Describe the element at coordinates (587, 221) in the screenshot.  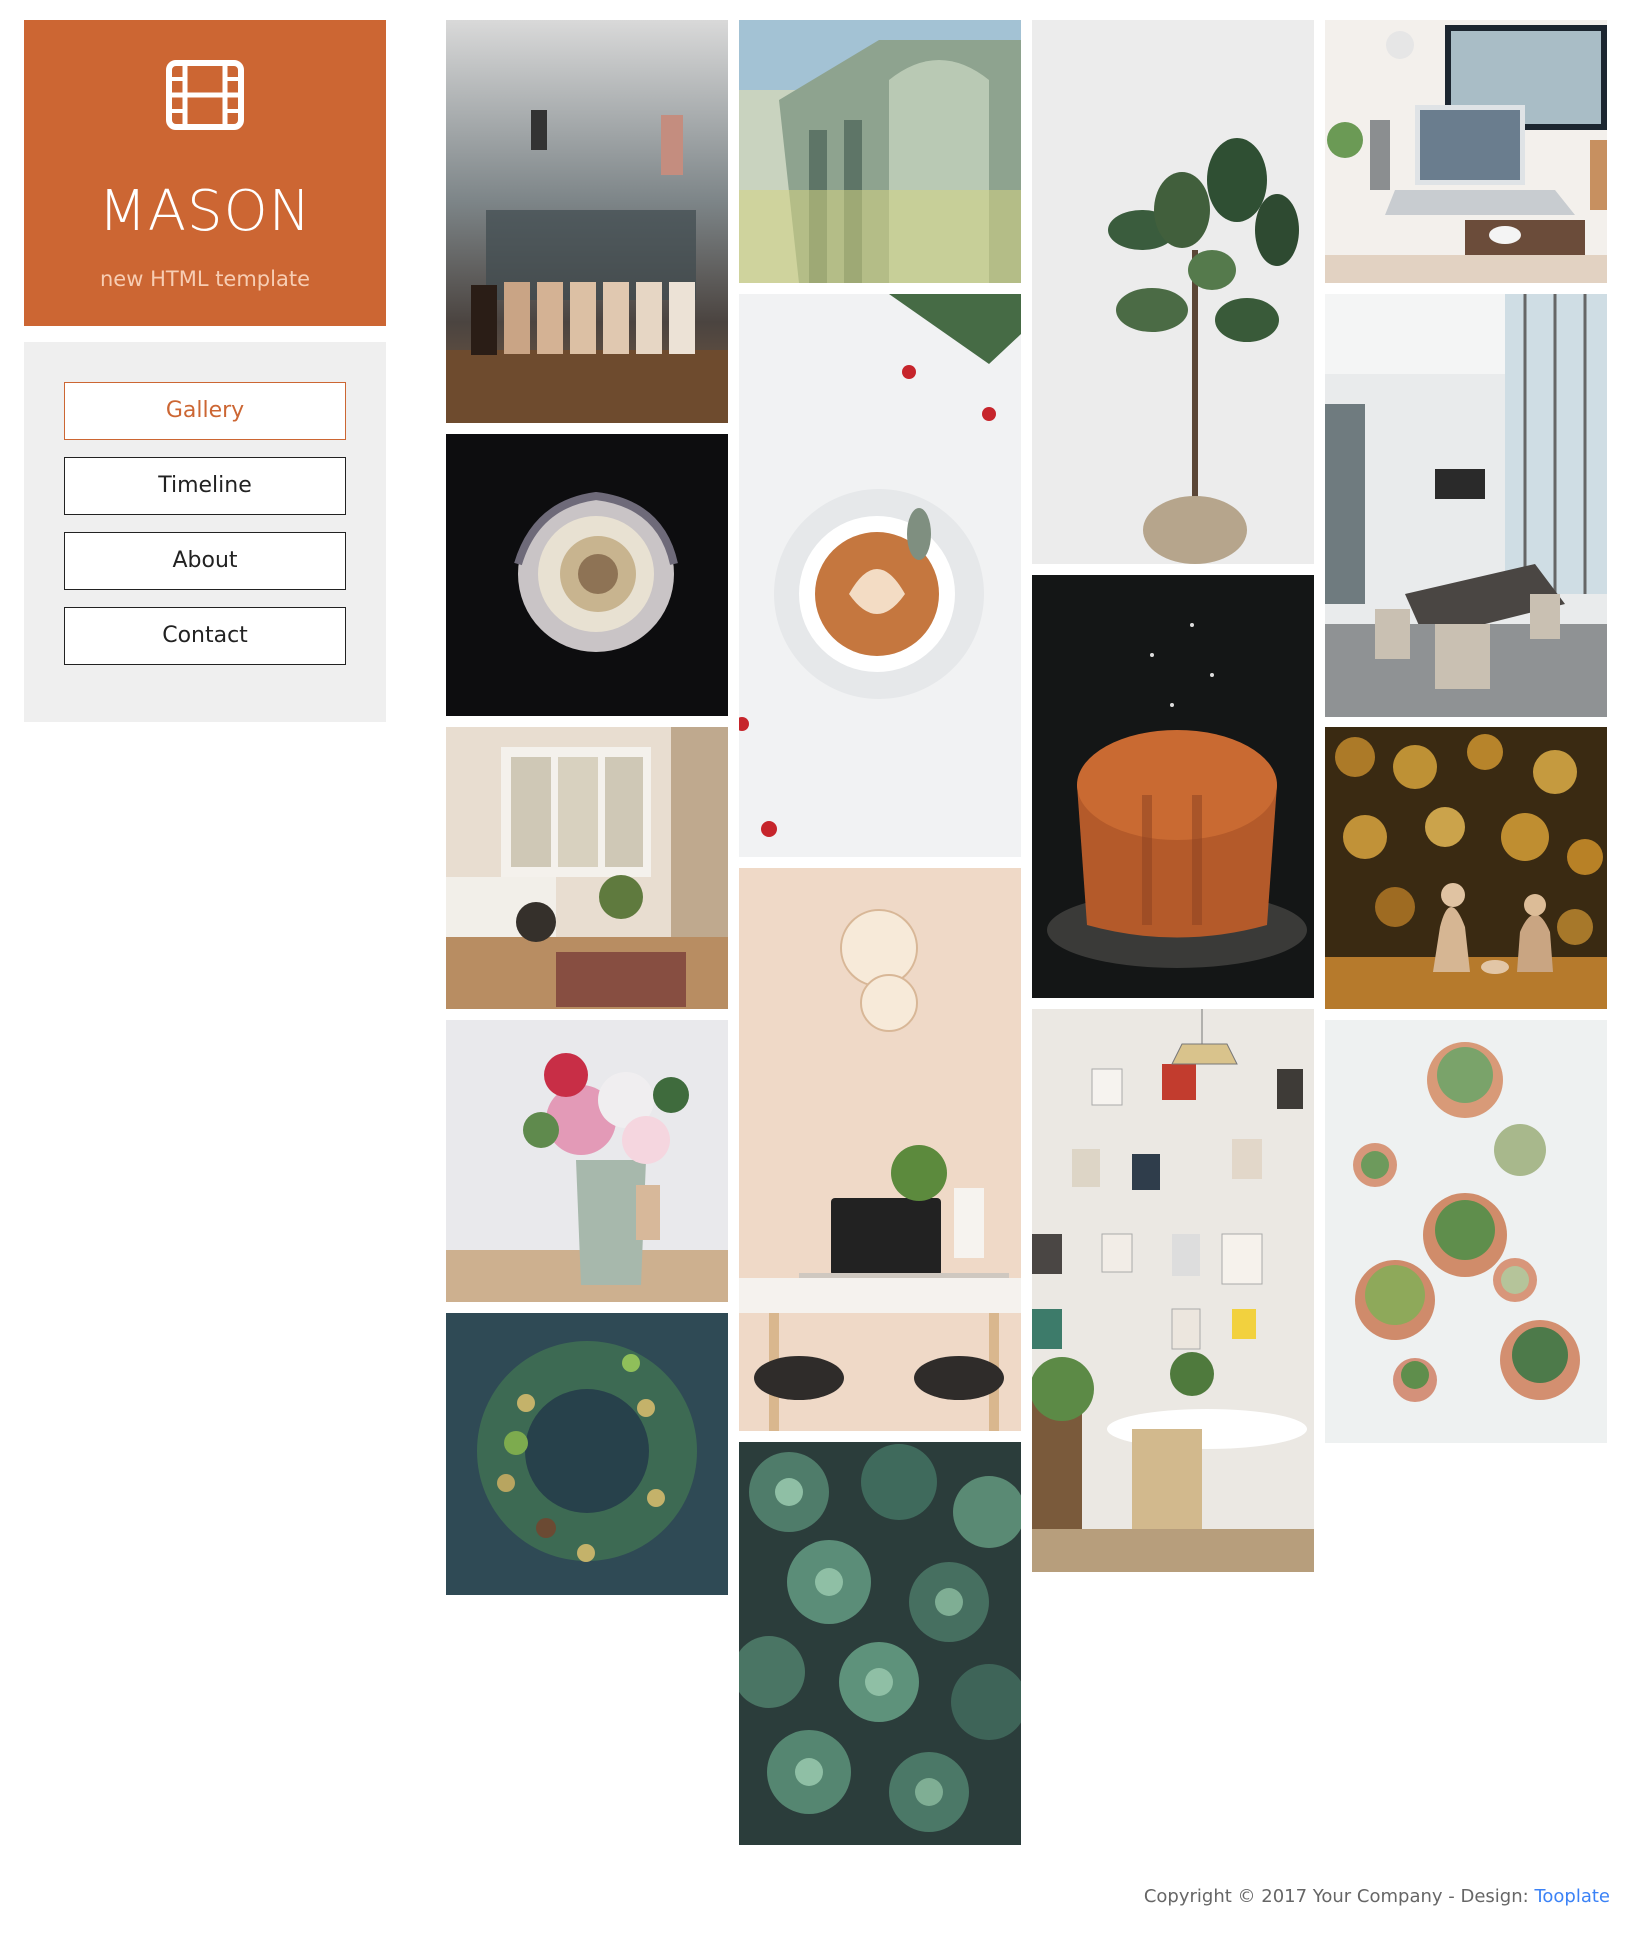
I see `photo-coffee-bar-jars` at that location.